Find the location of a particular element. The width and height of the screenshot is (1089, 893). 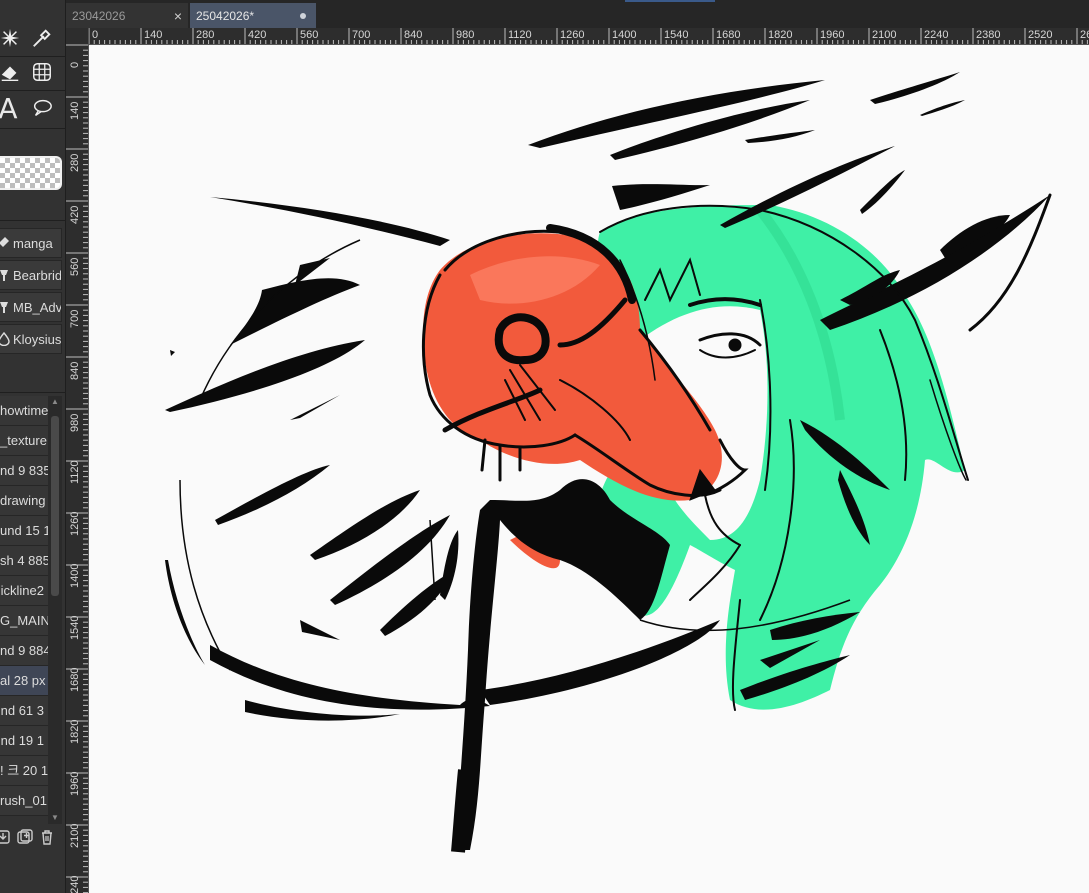

close-icon: × is located at coordinates (178, 16).